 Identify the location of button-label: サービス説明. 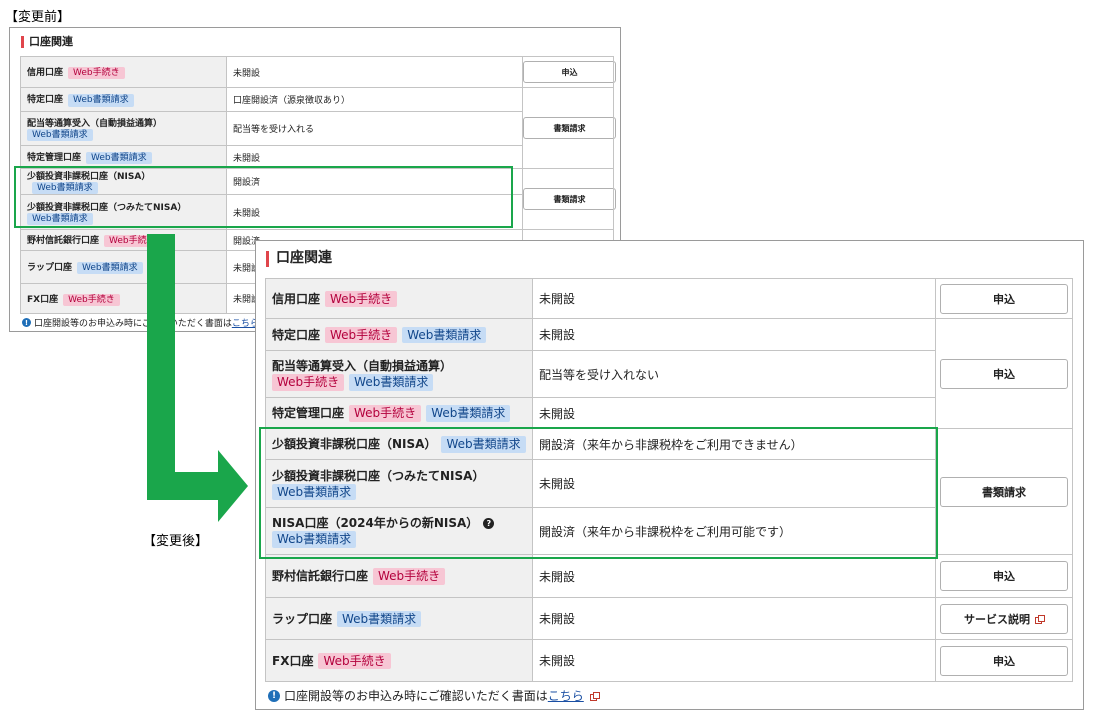
(997, 619).